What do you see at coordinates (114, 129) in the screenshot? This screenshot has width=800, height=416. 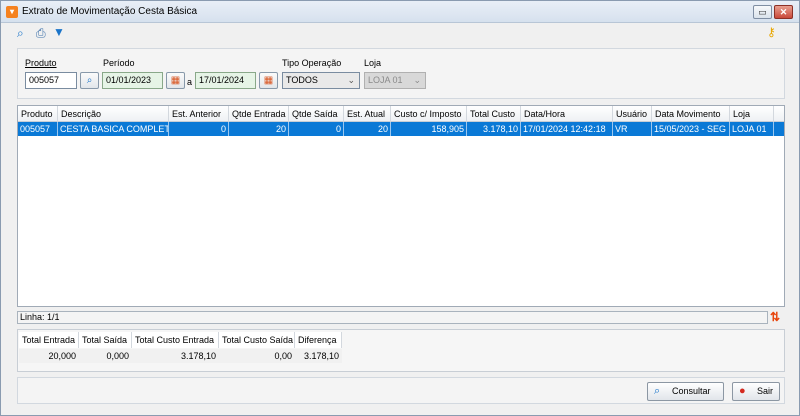 I see `cell-descricao: CESTA BASICA COMPLETA` at bounding box center [114, 129].